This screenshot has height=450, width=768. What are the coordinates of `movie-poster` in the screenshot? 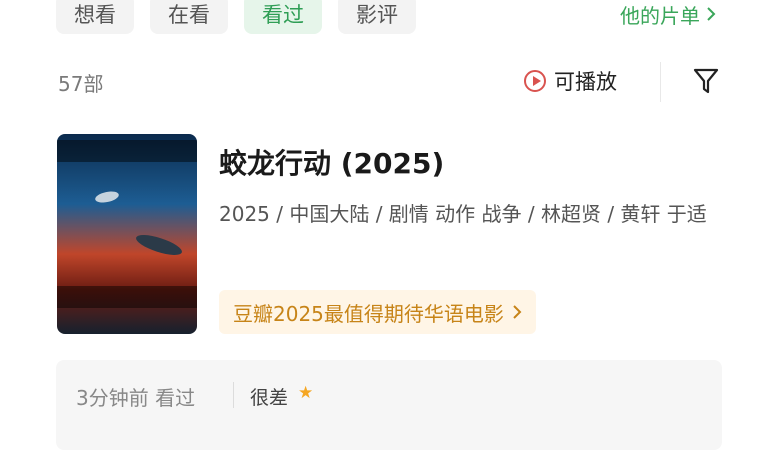 It's located at (127, 234).